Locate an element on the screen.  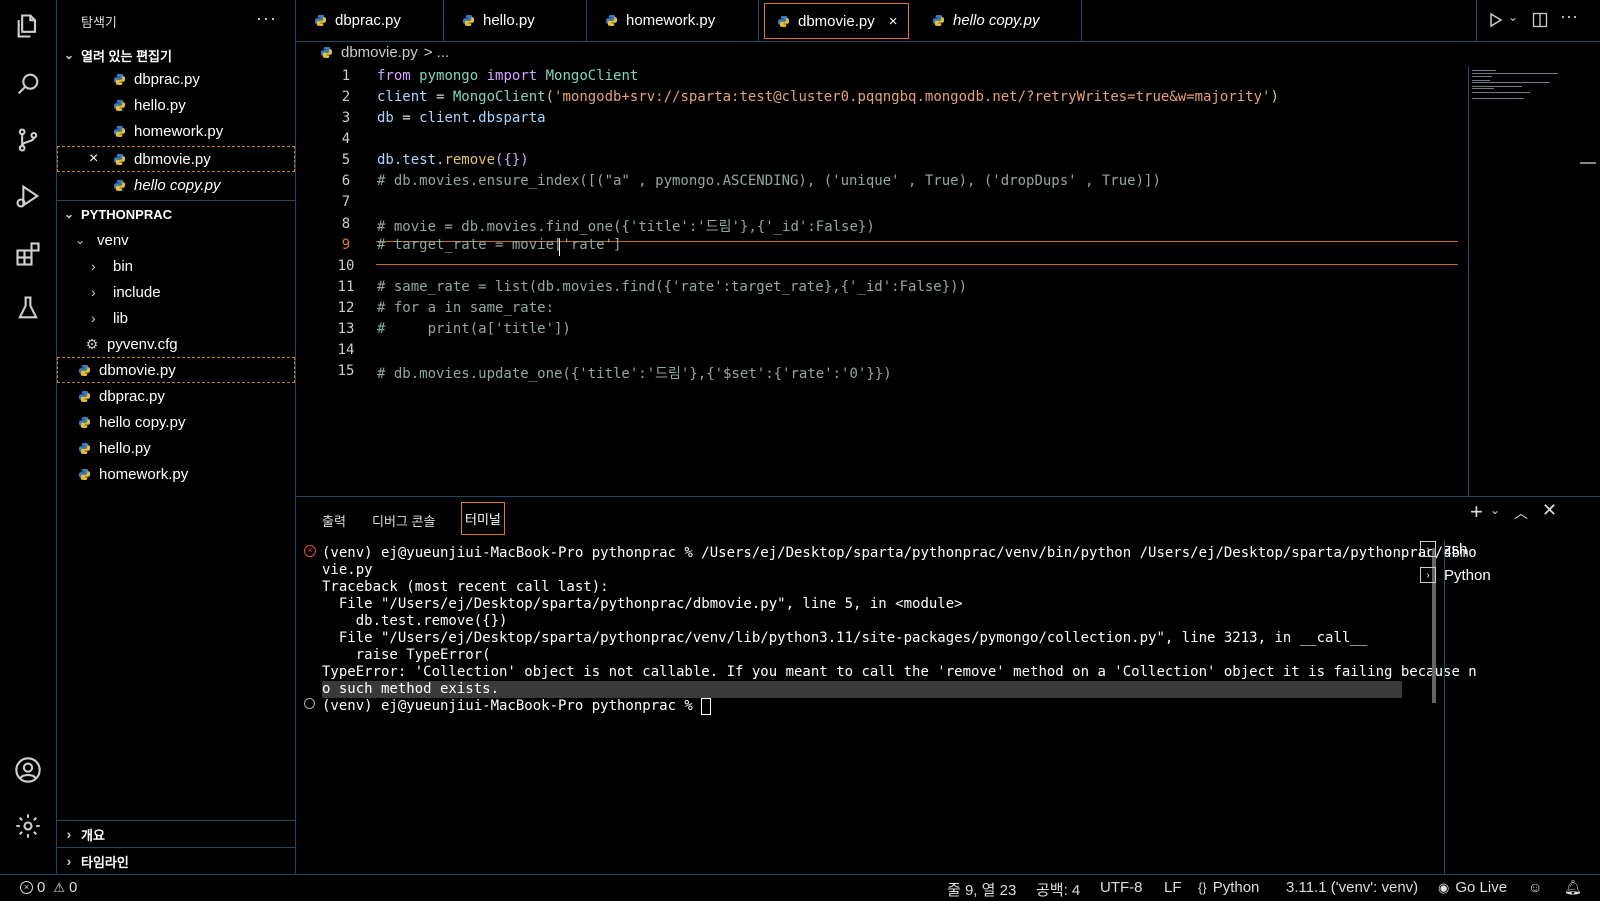
open-editor-item: hello.py is located at coordinates (176, 105).